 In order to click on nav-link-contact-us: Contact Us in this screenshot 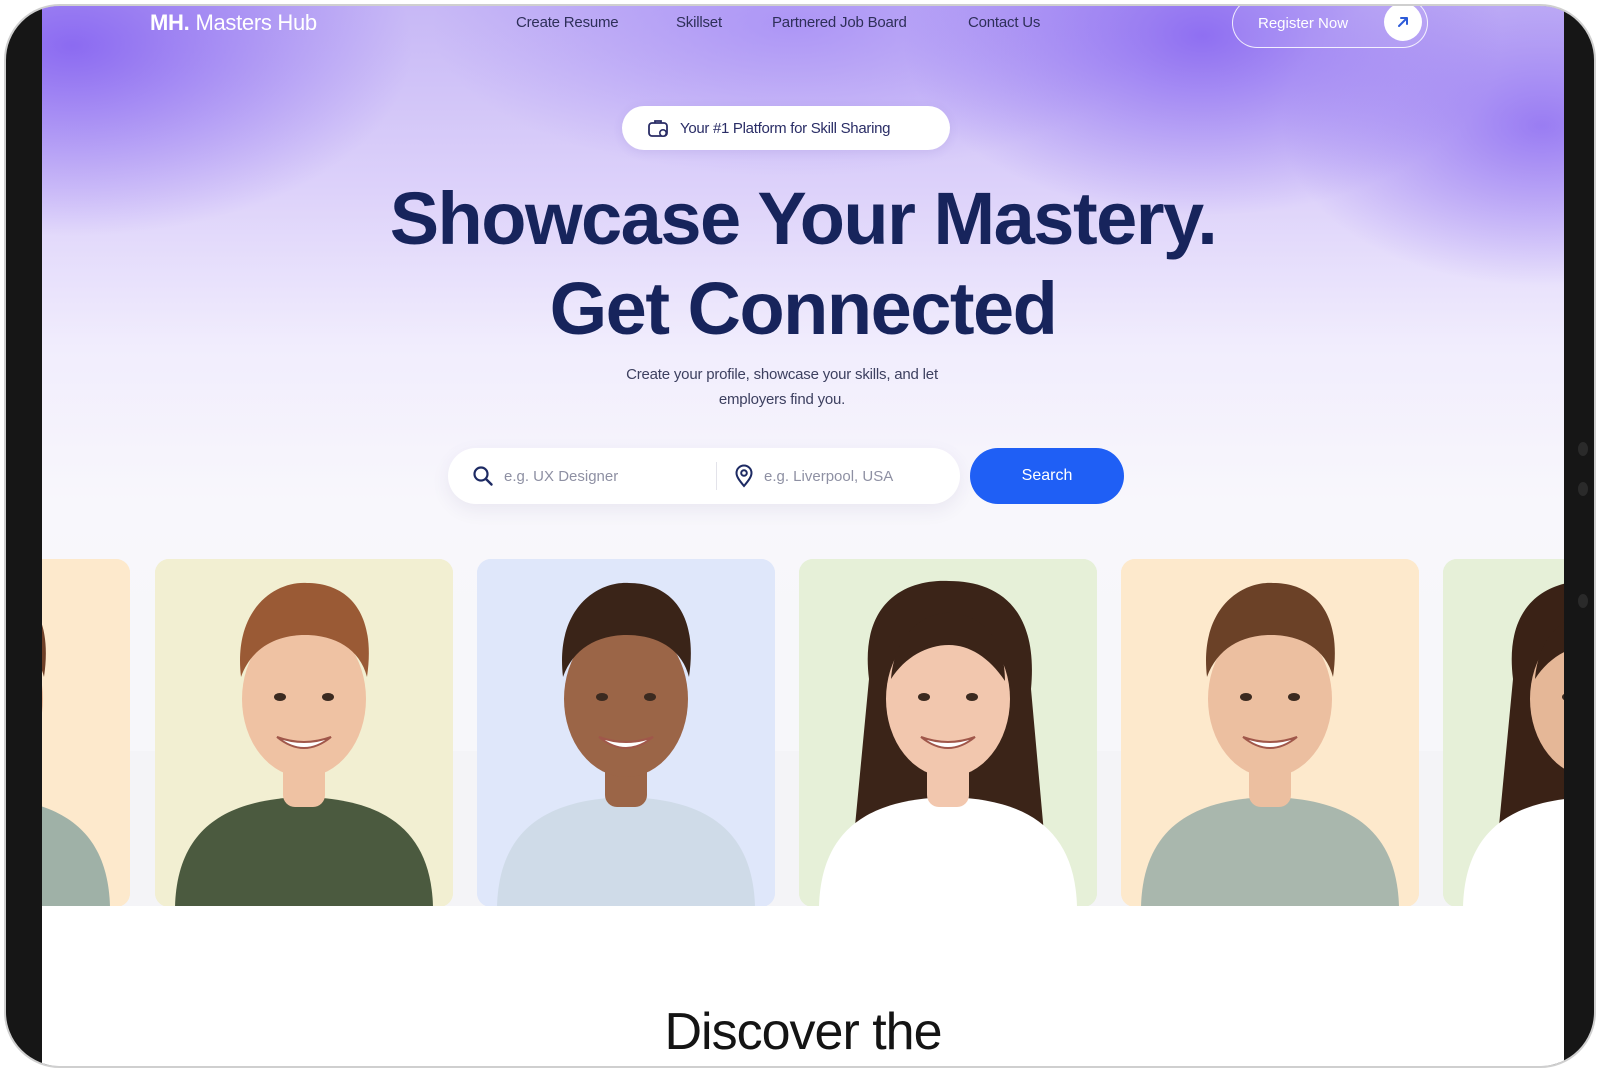, I will do `click(1004, 22)`.